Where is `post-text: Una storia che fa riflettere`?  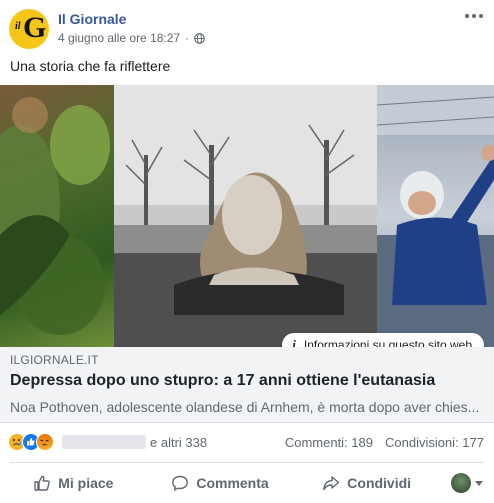 post-text: Una storia che fa riflettere is located at coordinates (90, 66).